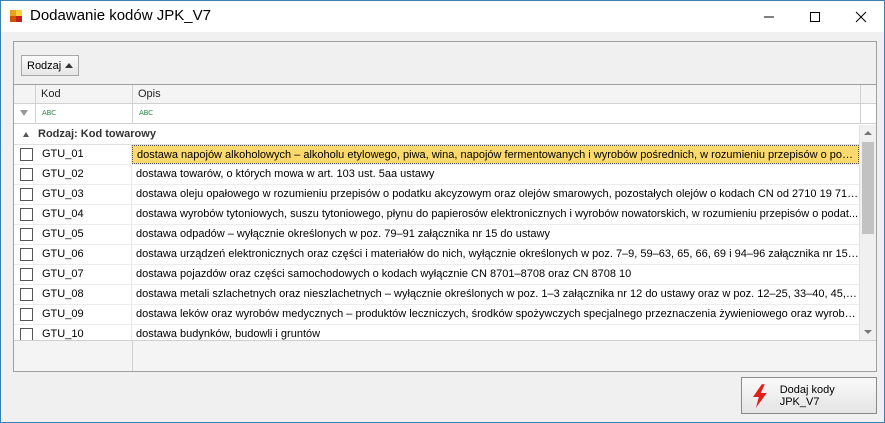  What do you see at coordinates (16, 16) in the screenshot?
I see `app-icon` at bounding box center [16, 16].